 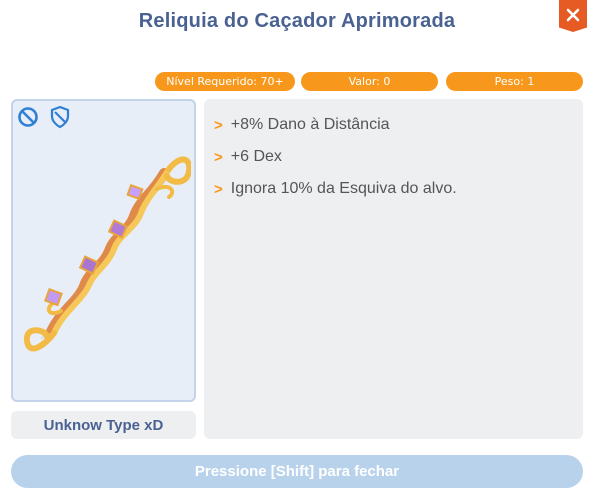 I want to click on close-button, so click(x=573, y=16).